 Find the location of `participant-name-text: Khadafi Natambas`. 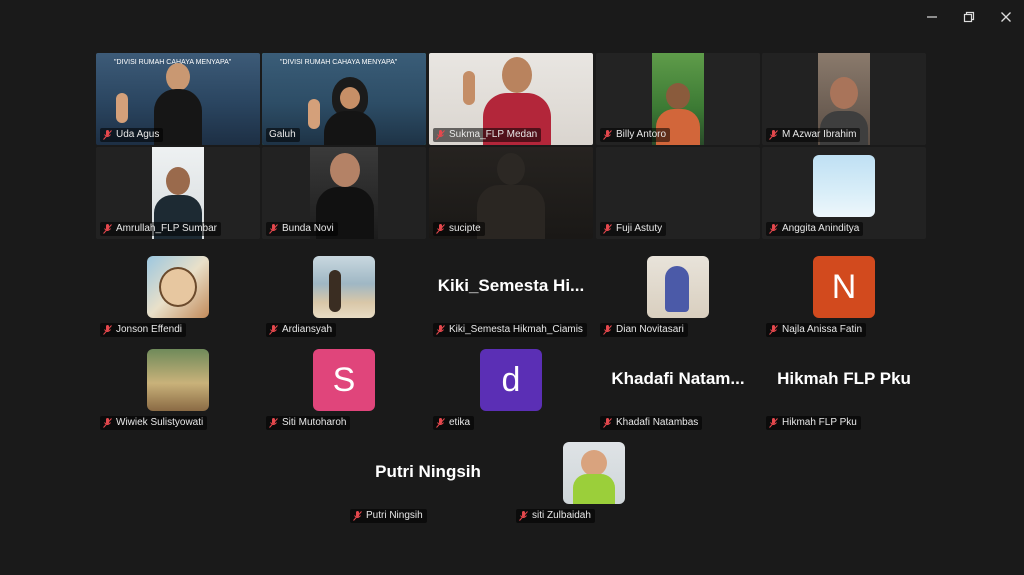

participant-name-text: Khadafi Natambas is located at coordinates (657, 422).